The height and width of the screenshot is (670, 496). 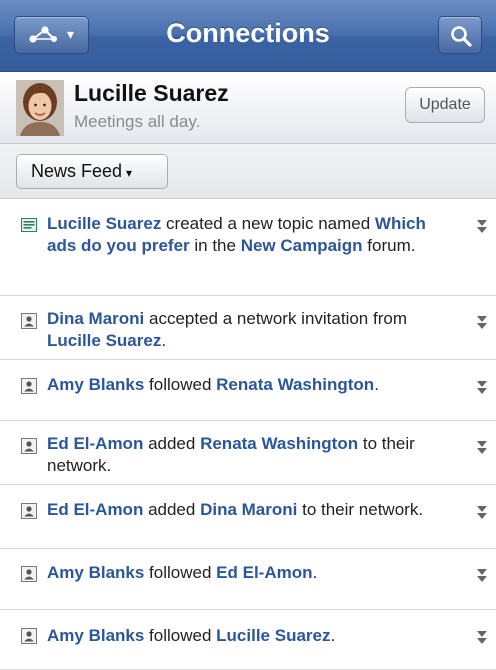 What do you see at coordinates (360, 509) in the screenshot?
I see `feed-text-segment: to their network.` at bounding box center [360, 509].